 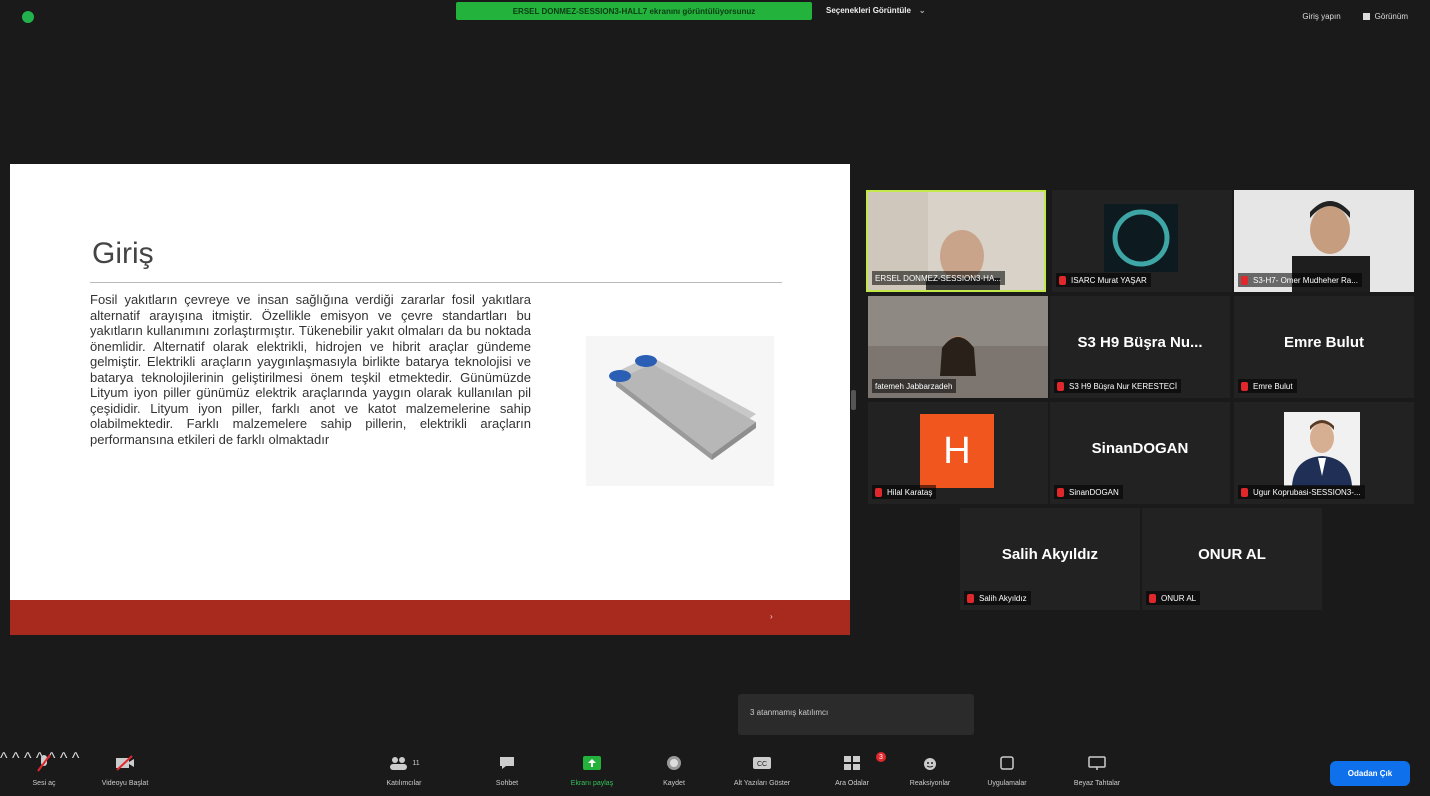 What do you see at coordinates (1097, 763) in the screenshot?
I see `whiteboard-icon` at bounding box center [1097, 763].